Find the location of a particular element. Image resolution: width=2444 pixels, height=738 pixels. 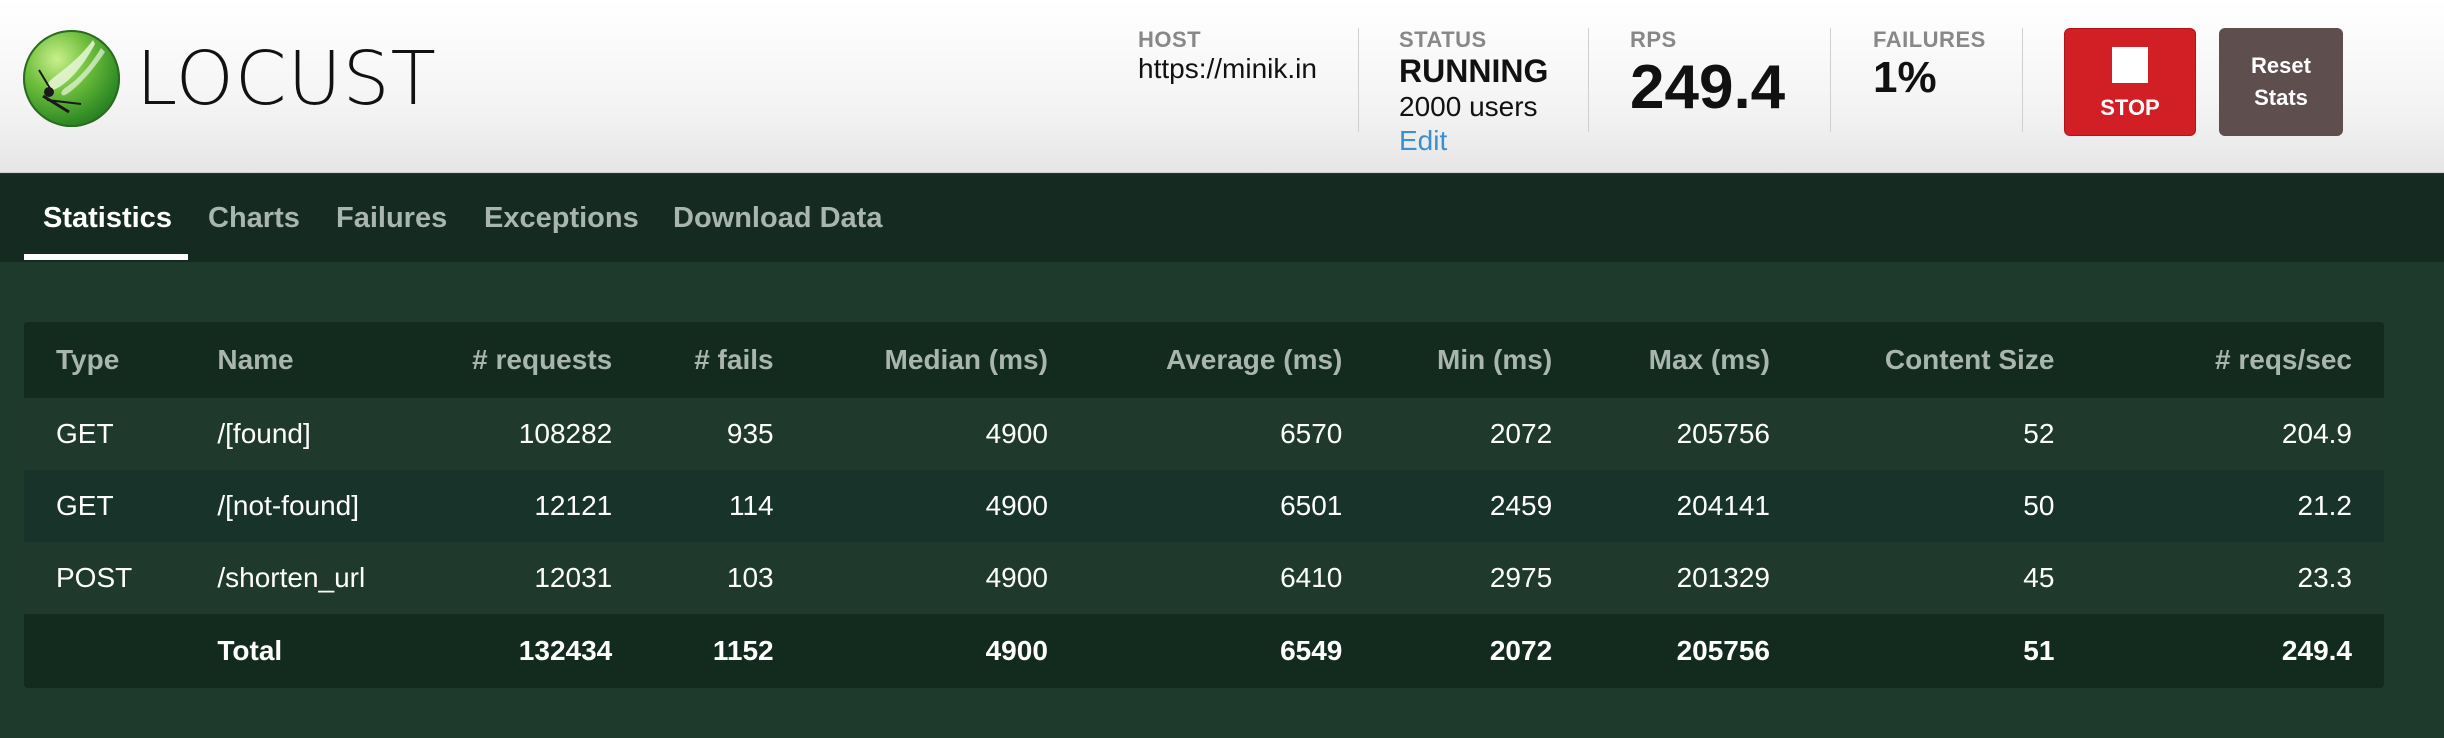

table-cell is located at coordinates (104, 651).